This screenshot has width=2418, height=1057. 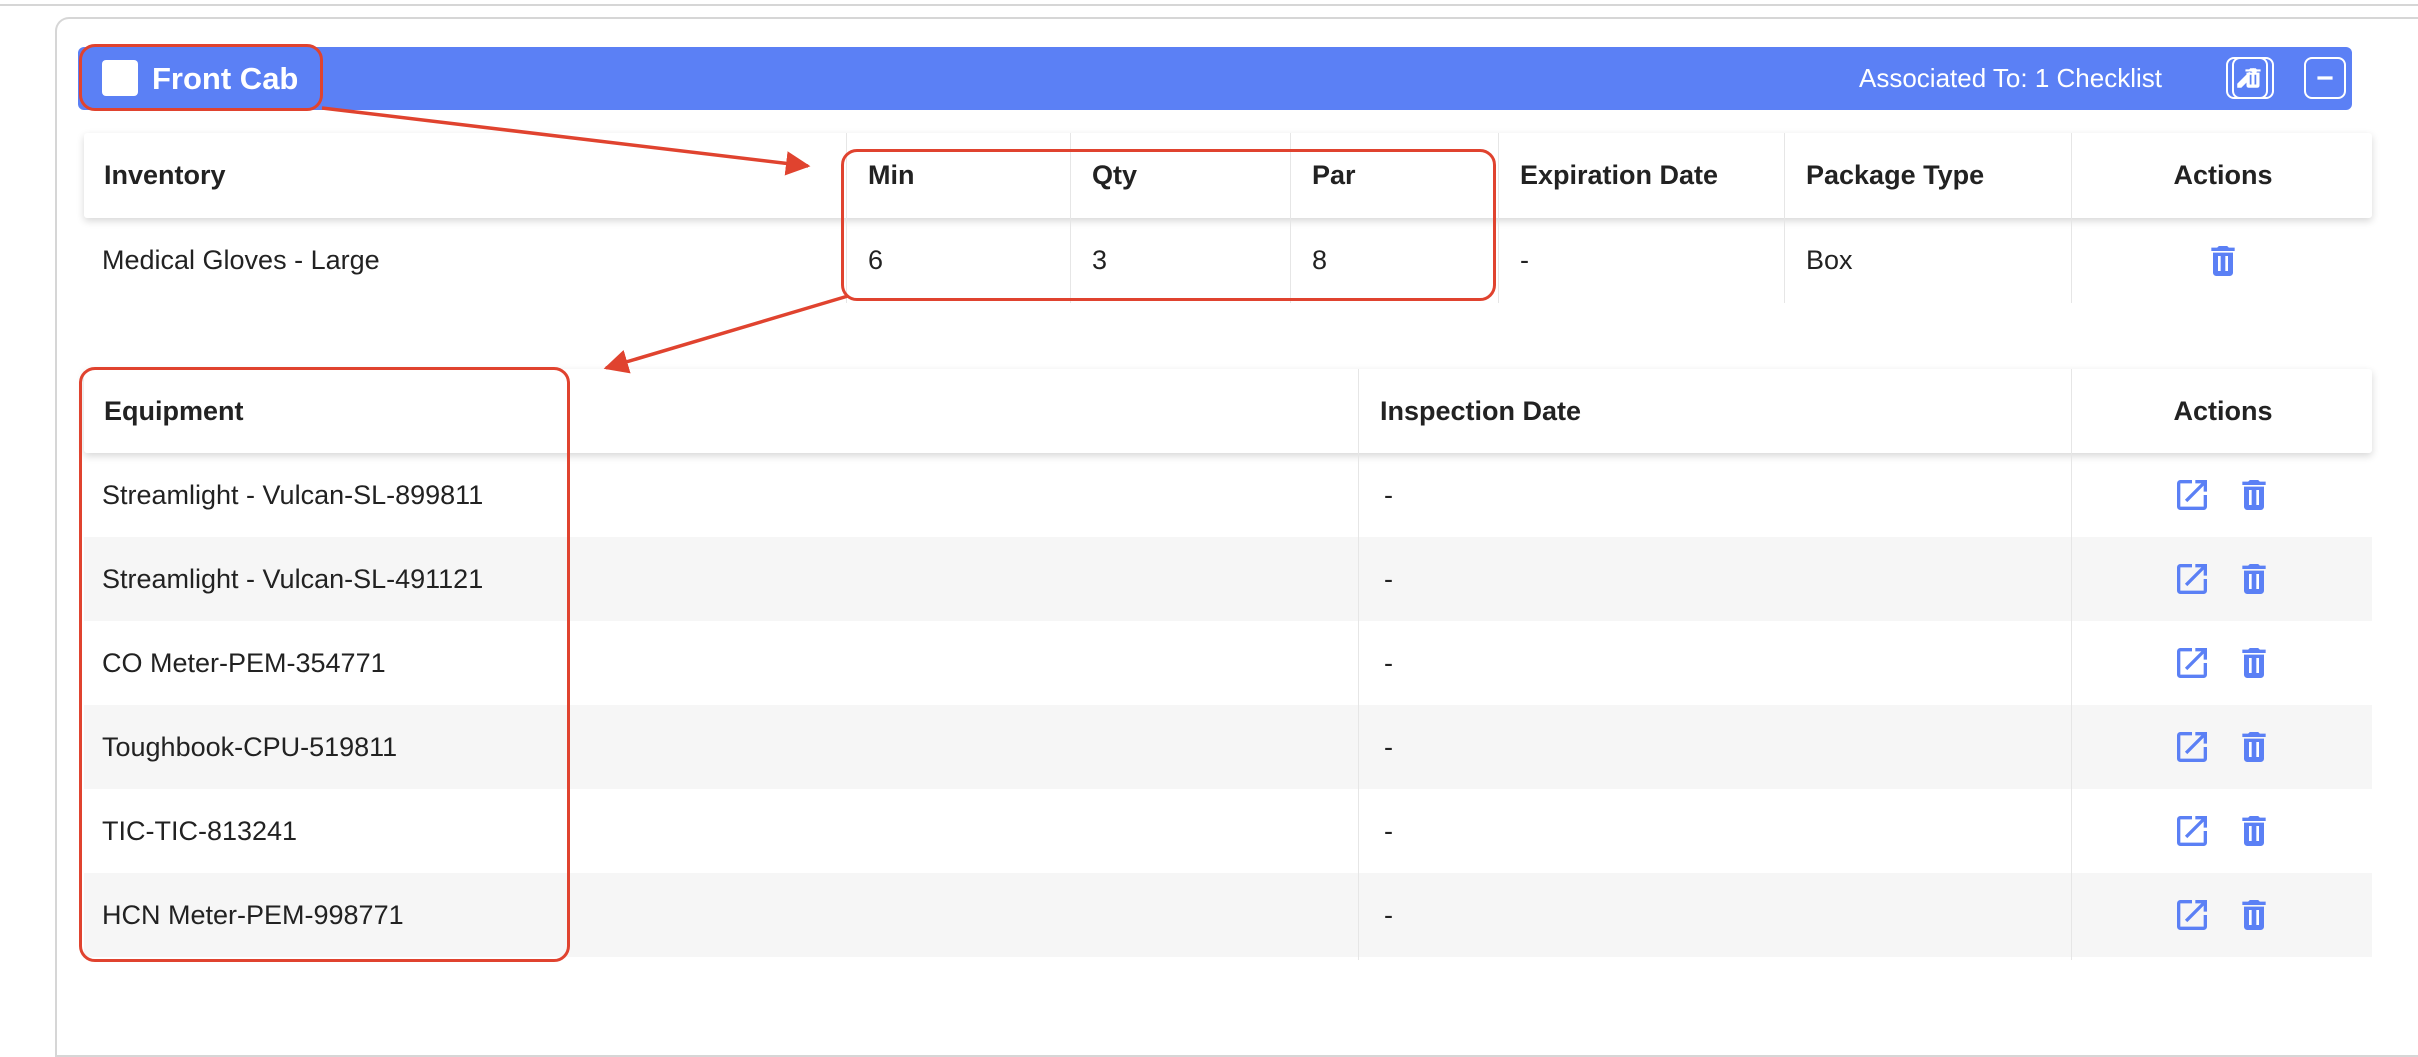 What do you see at coordinates (726, 334) in the screenshot?
I see `arrow-to-equipment` at bounding box center [726, 334].